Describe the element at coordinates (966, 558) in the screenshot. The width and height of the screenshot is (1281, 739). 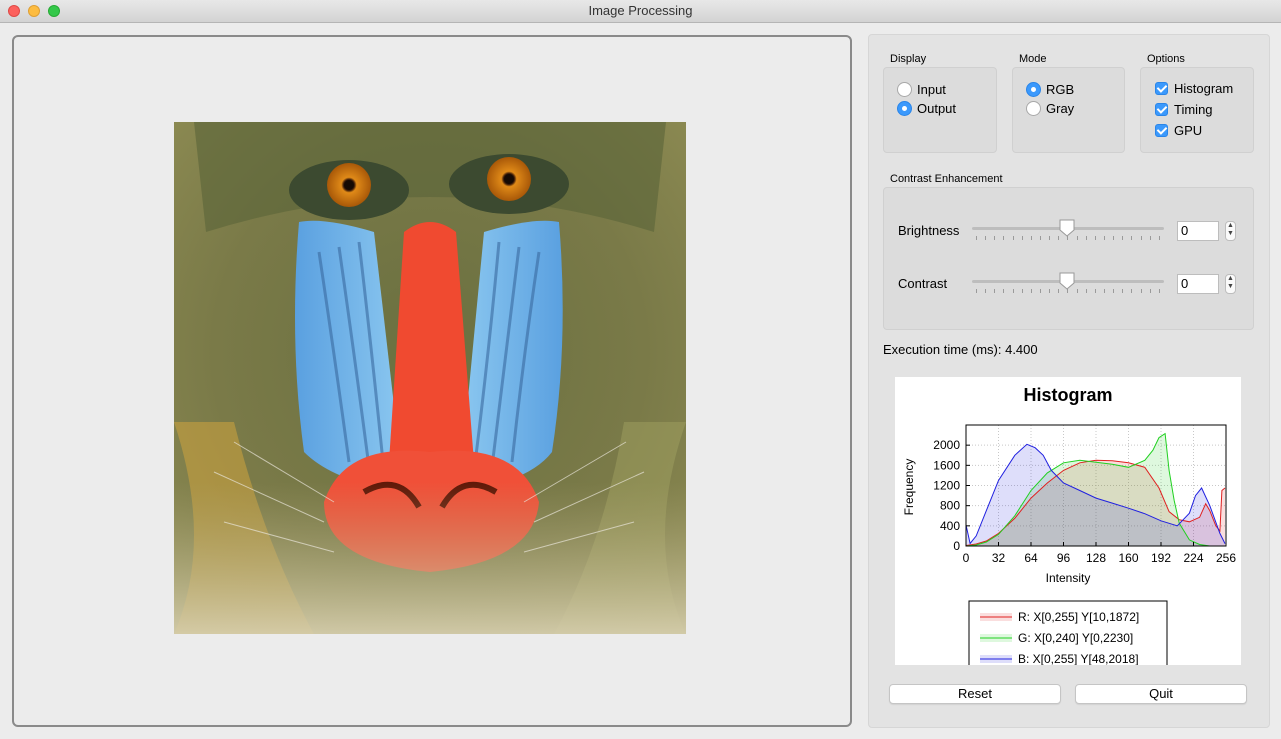
I see `x-tick-label: 0` at that location.